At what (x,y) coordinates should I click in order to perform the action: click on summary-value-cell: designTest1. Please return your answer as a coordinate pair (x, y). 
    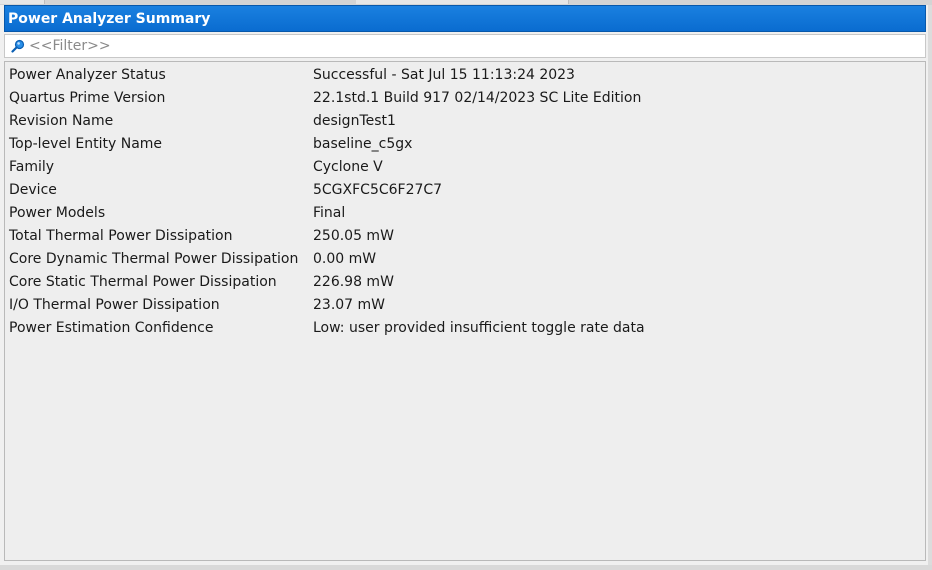
    Looking at the image, I should click on (354, 120).